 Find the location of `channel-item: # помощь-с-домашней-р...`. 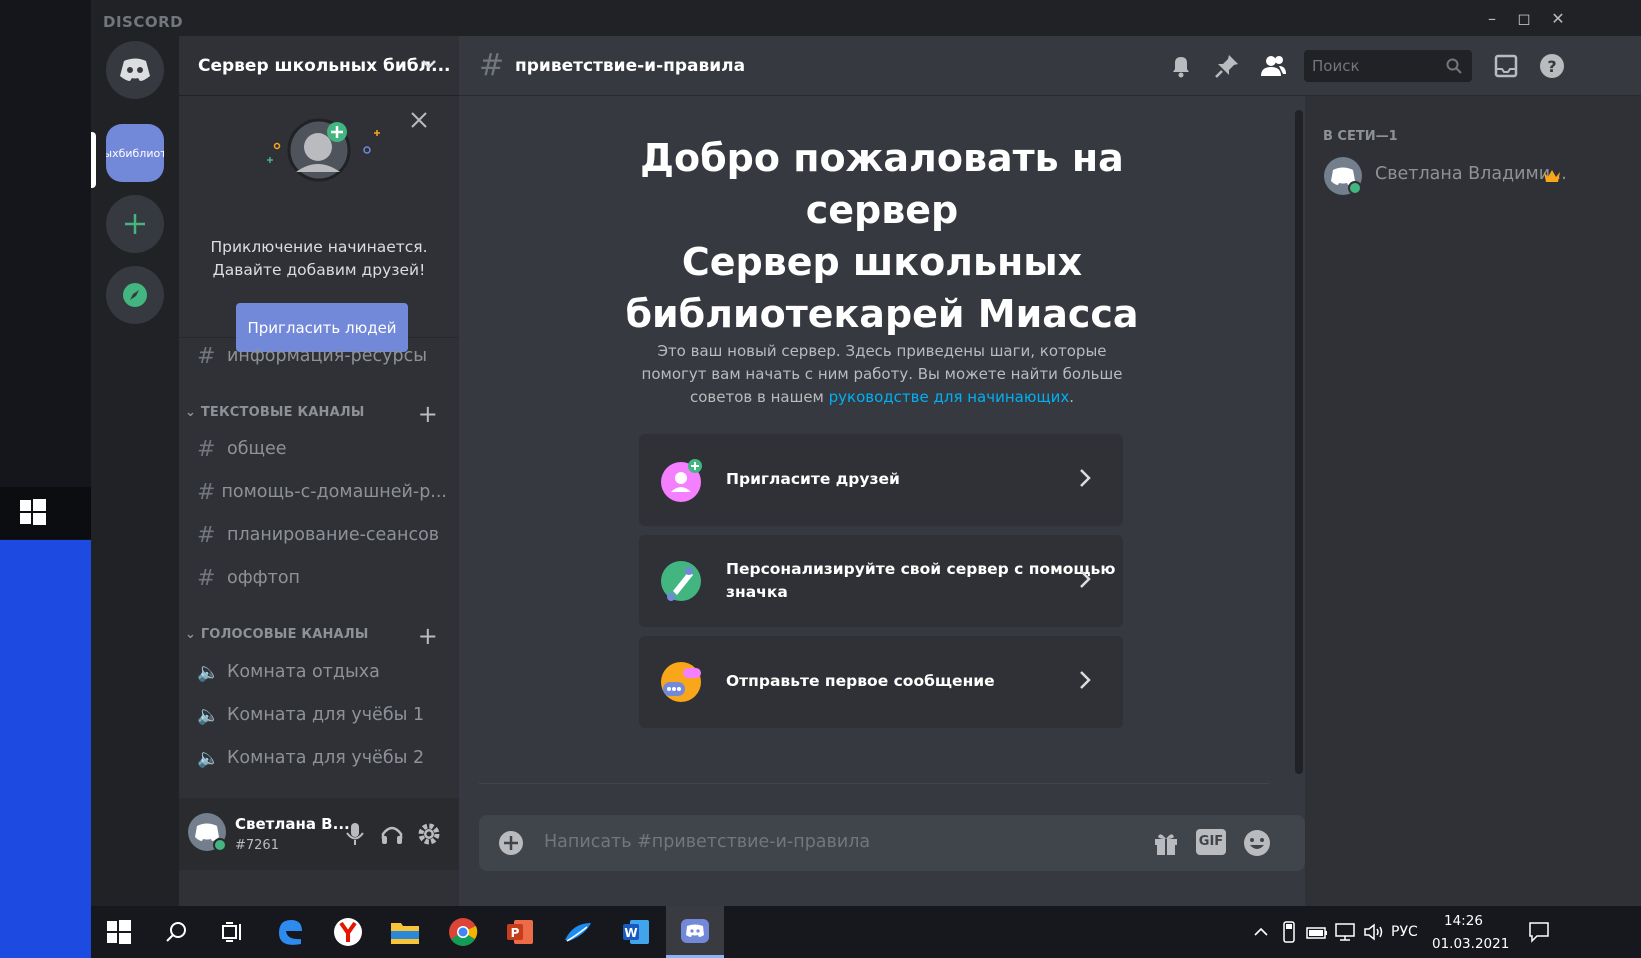

channel-item: # помощь-с-домашней-р... is located at coordinates (322, 492).